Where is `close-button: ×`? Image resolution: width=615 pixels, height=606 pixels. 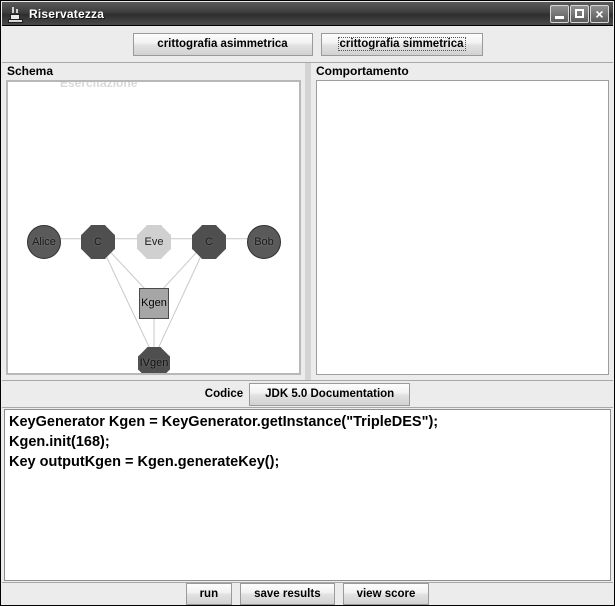
close-button: × is located at coordinates (599, 13).